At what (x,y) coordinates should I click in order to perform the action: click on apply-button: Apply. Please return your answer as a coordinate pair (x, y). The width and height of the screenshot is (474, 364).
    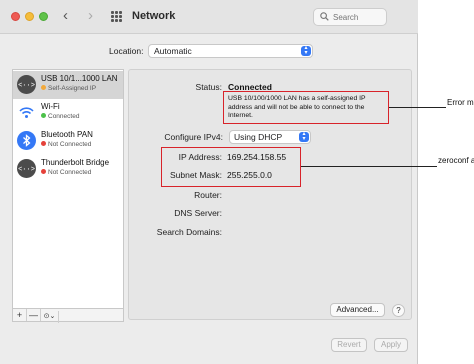
    Looking at the image, I should click on (391, 345).